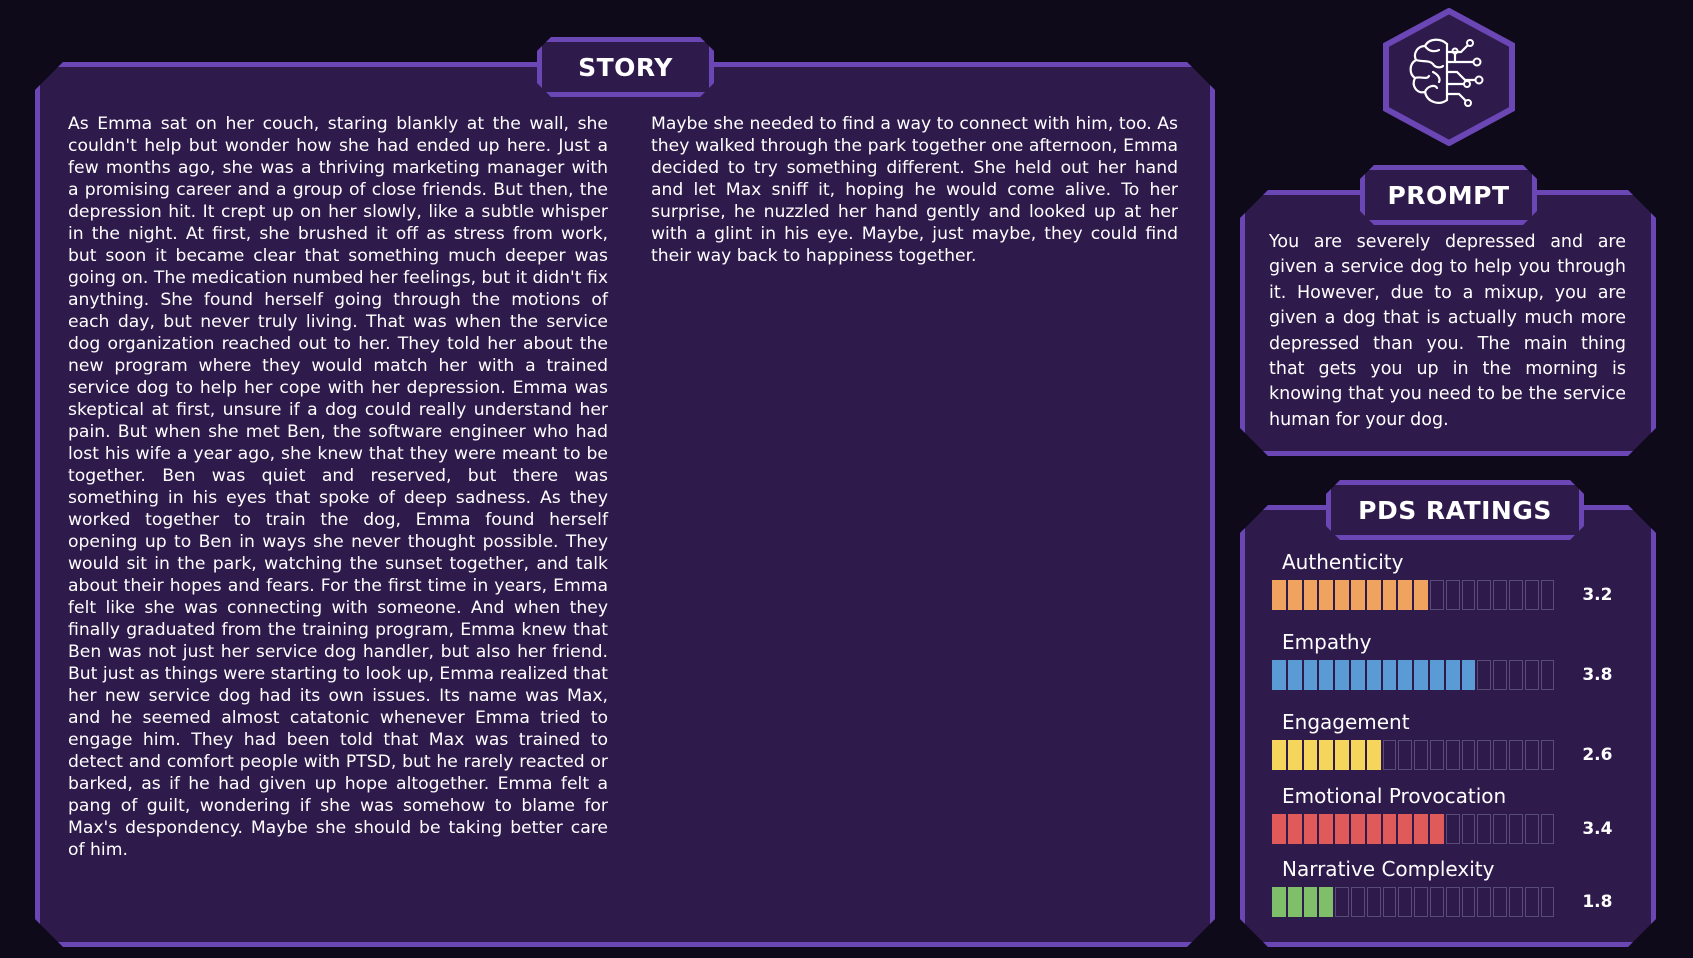  I want to click on brain-circuit-icon, so click(1449, 77).